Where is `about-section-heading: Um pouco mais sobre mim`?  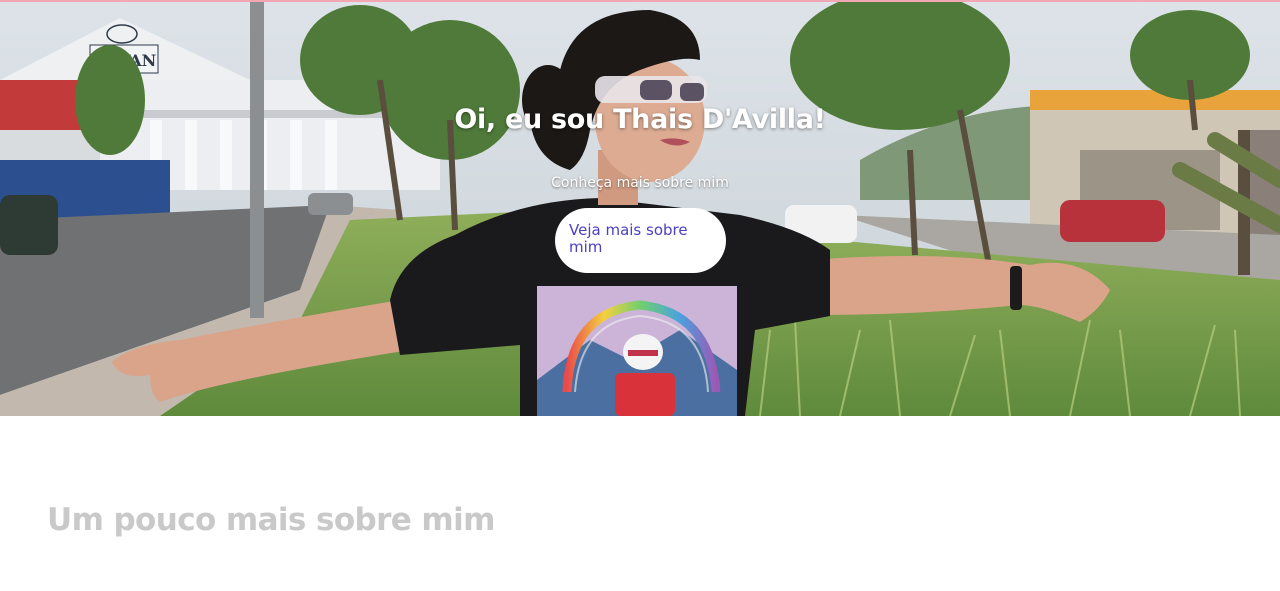
about-section-heading: Um pouco mais sobre mim is located at coordinates (271, 520).